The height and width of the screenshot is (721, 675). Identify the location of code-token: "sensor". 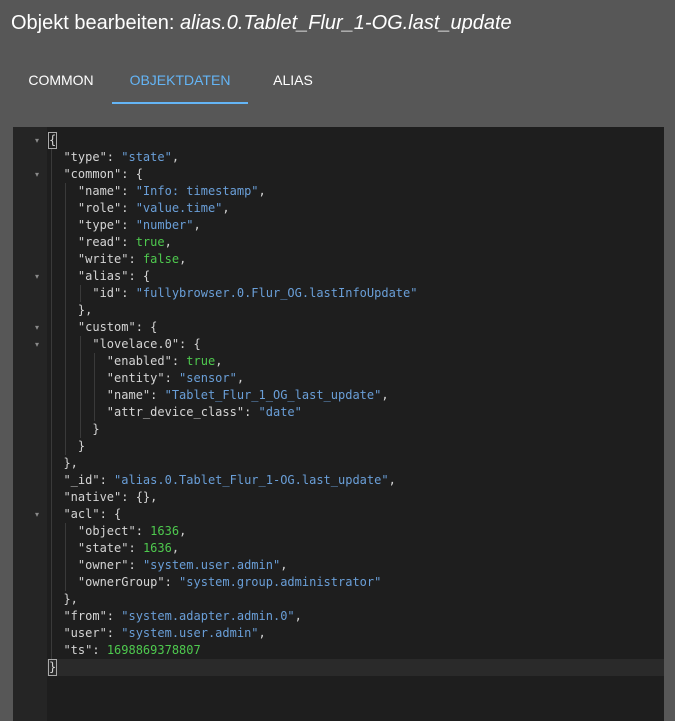
(208, 378).